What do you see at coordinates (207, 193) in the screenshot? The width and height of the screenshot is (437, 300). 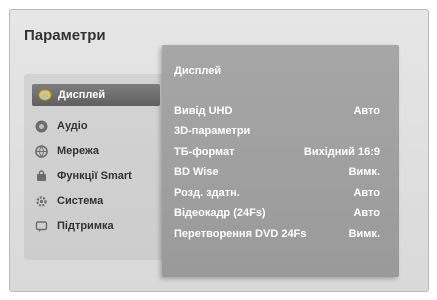 I see `setting-label: Розд. здатн.` at bounding box center [207, 193].